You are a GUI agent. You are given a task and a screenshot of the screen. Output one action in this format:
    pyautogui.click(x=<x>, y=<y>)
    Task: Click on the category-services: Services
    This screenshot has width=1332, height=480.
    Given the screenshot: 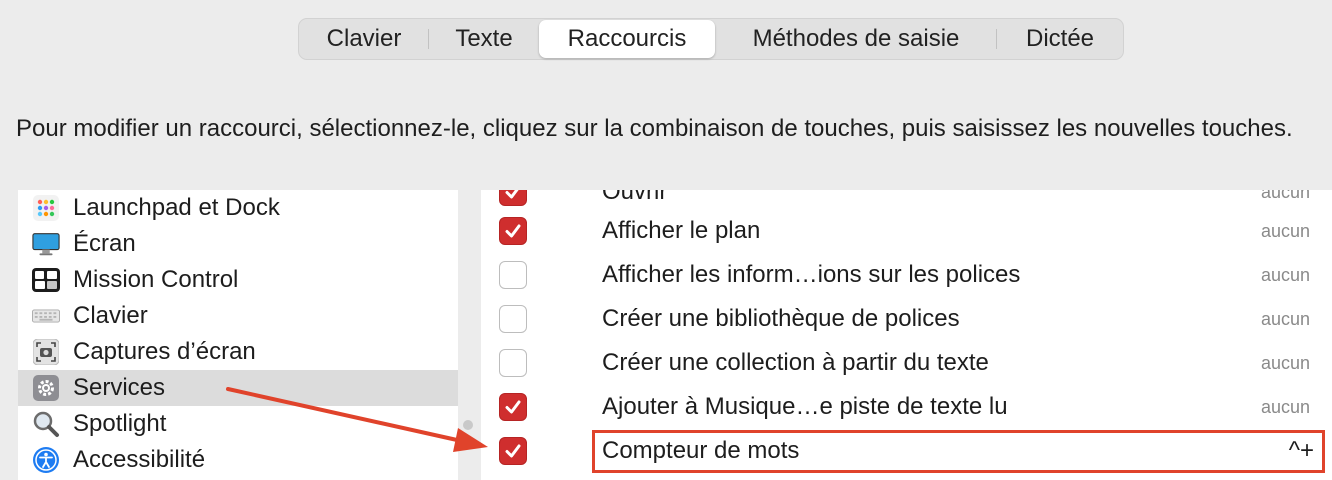 What is the action you would take?
    pyautogui.click(x=238, y=388)
    